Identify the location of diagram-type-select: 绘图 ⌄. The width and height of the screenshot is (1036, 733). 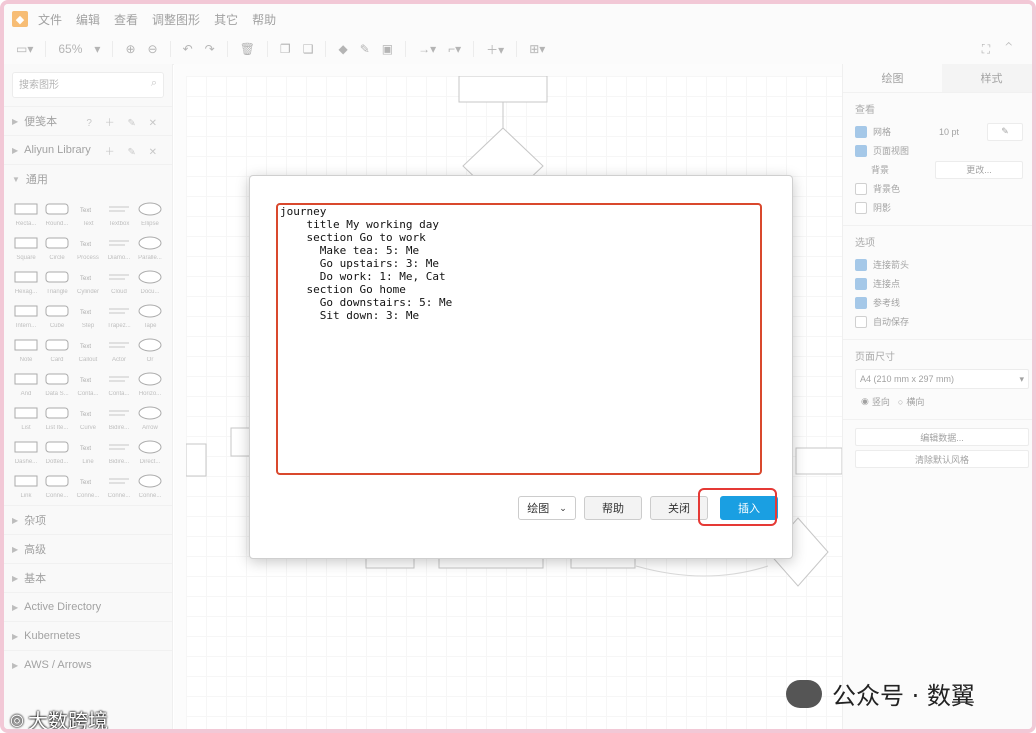
(547, 508).